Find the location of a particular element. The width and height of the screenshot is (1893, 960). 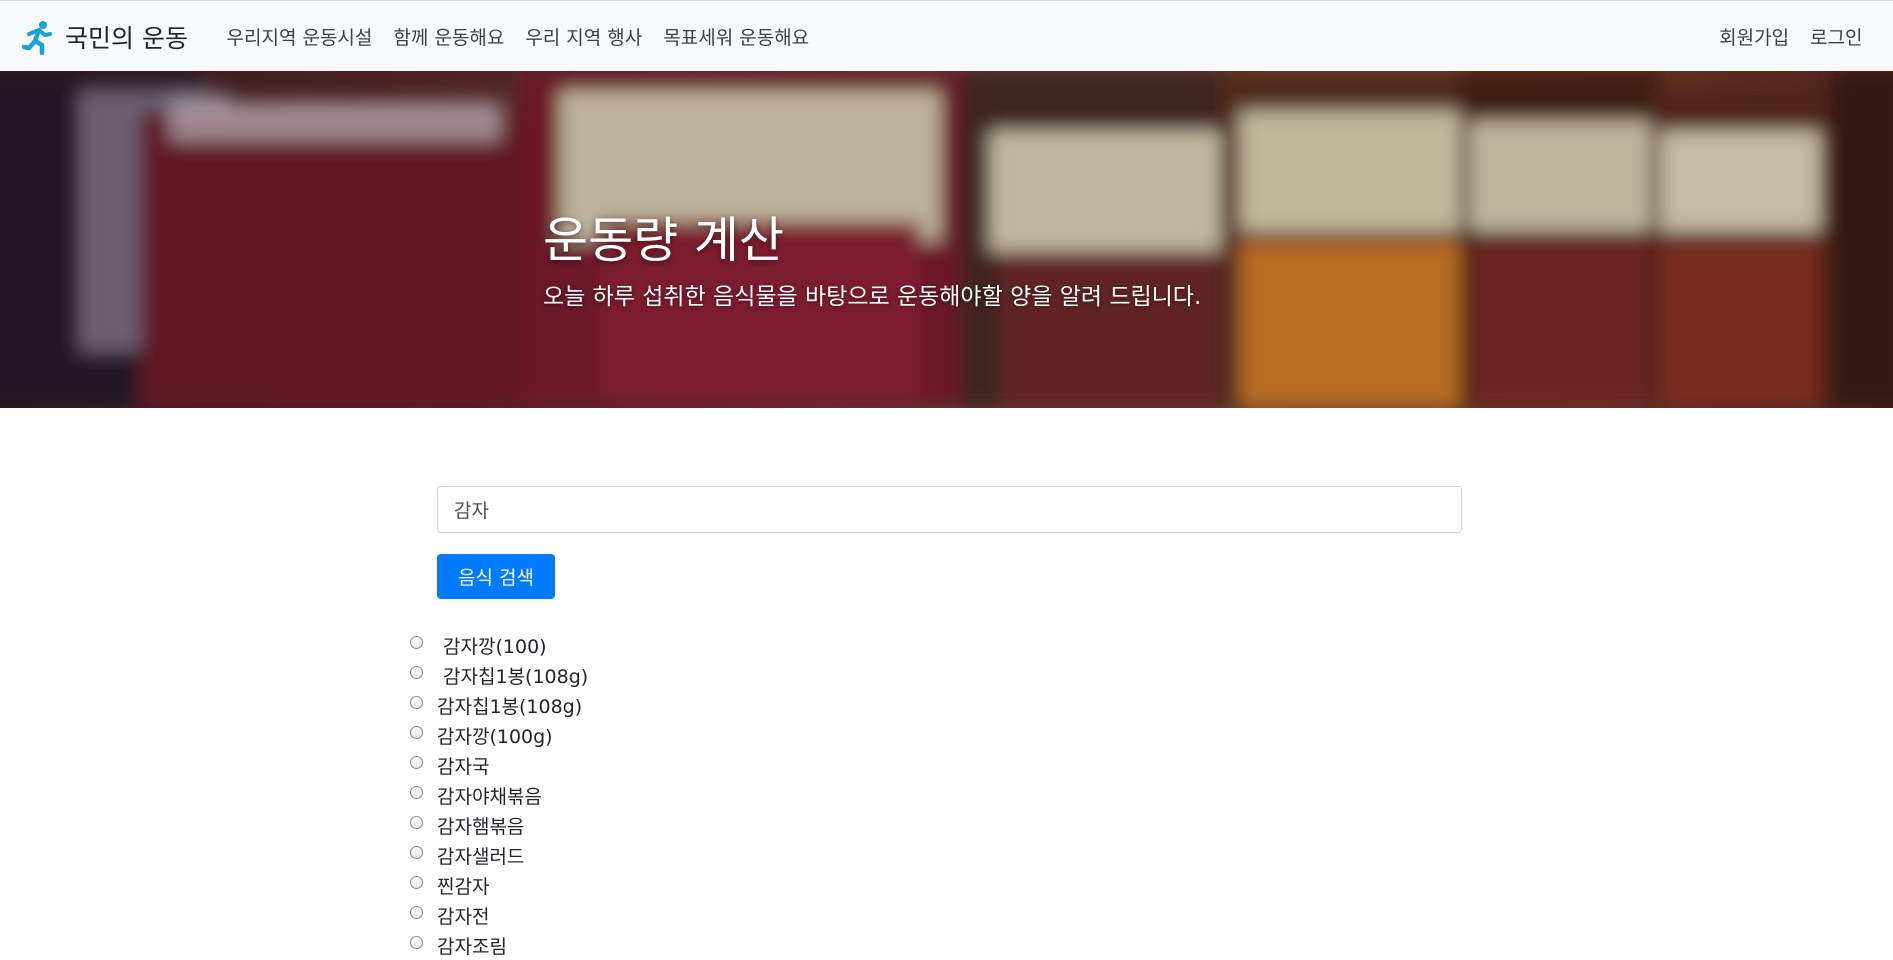

food-search-input is located at coordinates (949, 509).